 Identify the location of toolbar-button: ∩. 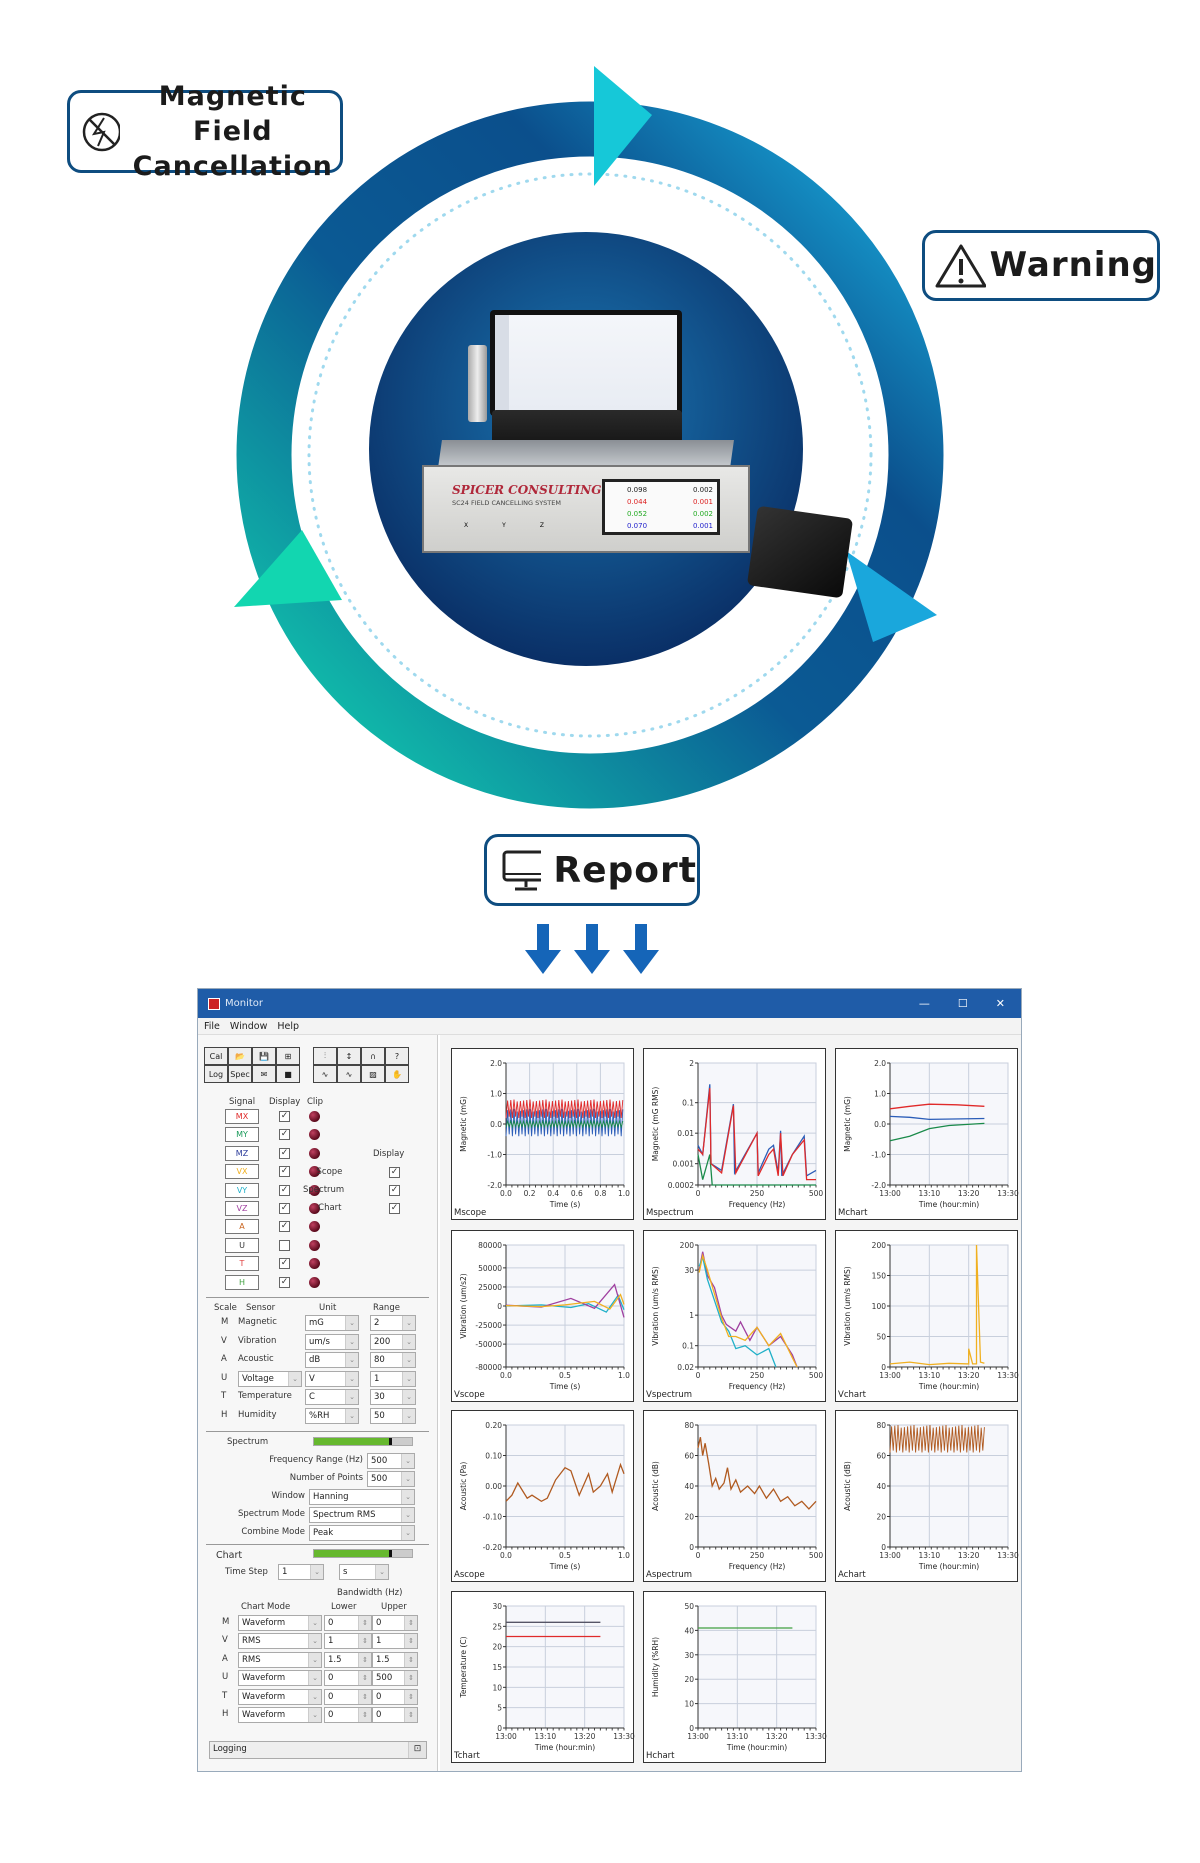
(373, 1056).